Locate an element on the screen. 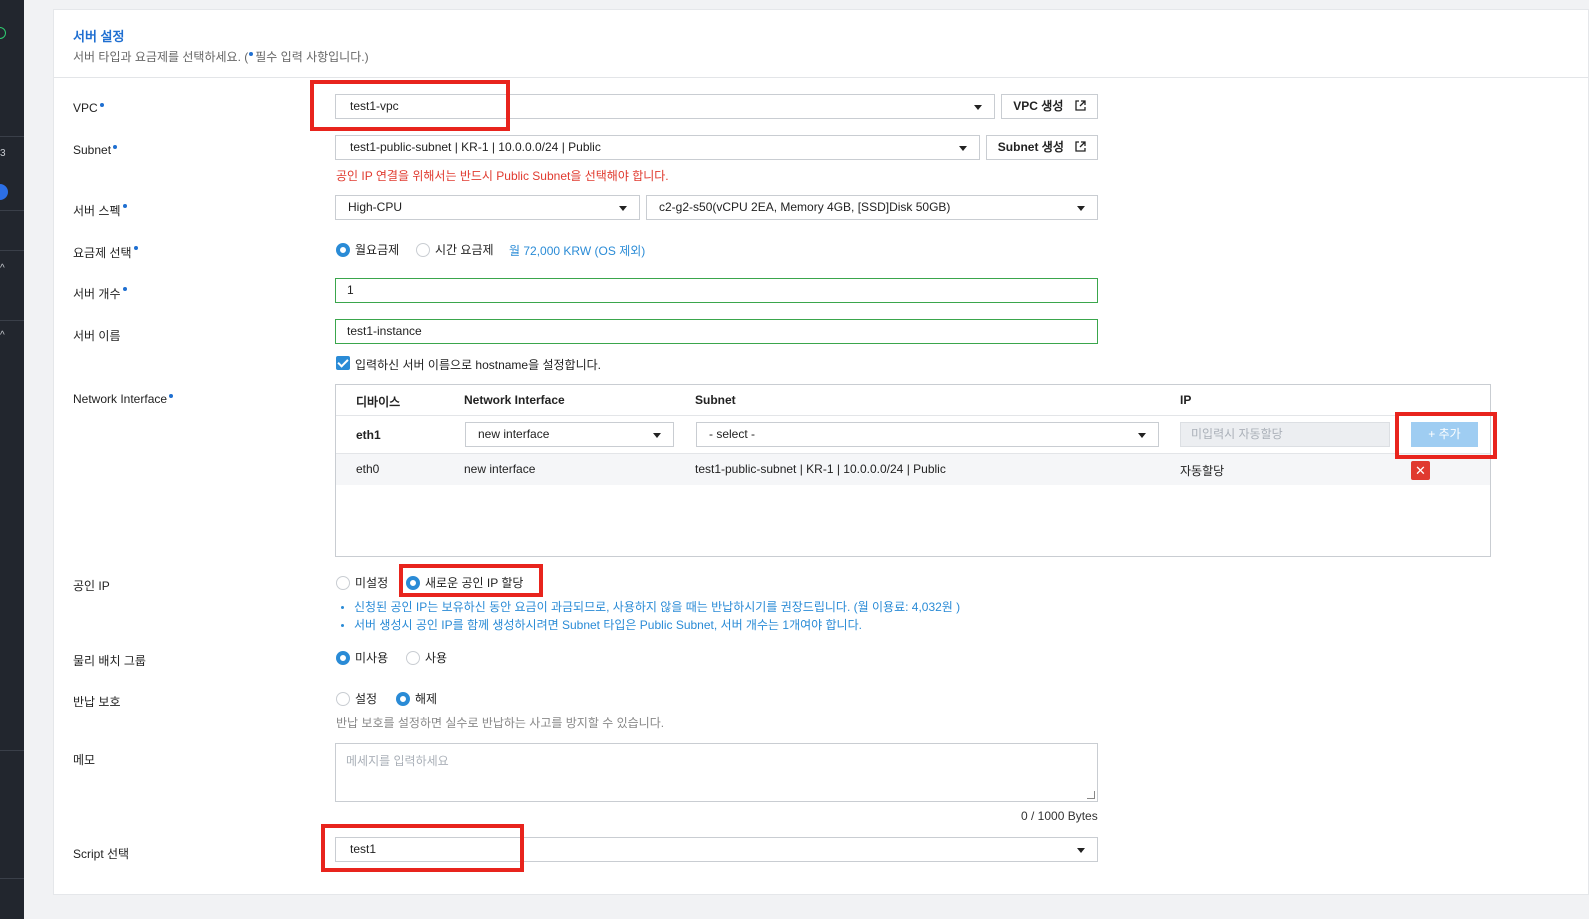 Image resolution: width=1589 pixels, height=919 pixels. ni-subnet-select: - select - is located at coordinates (927, 434).